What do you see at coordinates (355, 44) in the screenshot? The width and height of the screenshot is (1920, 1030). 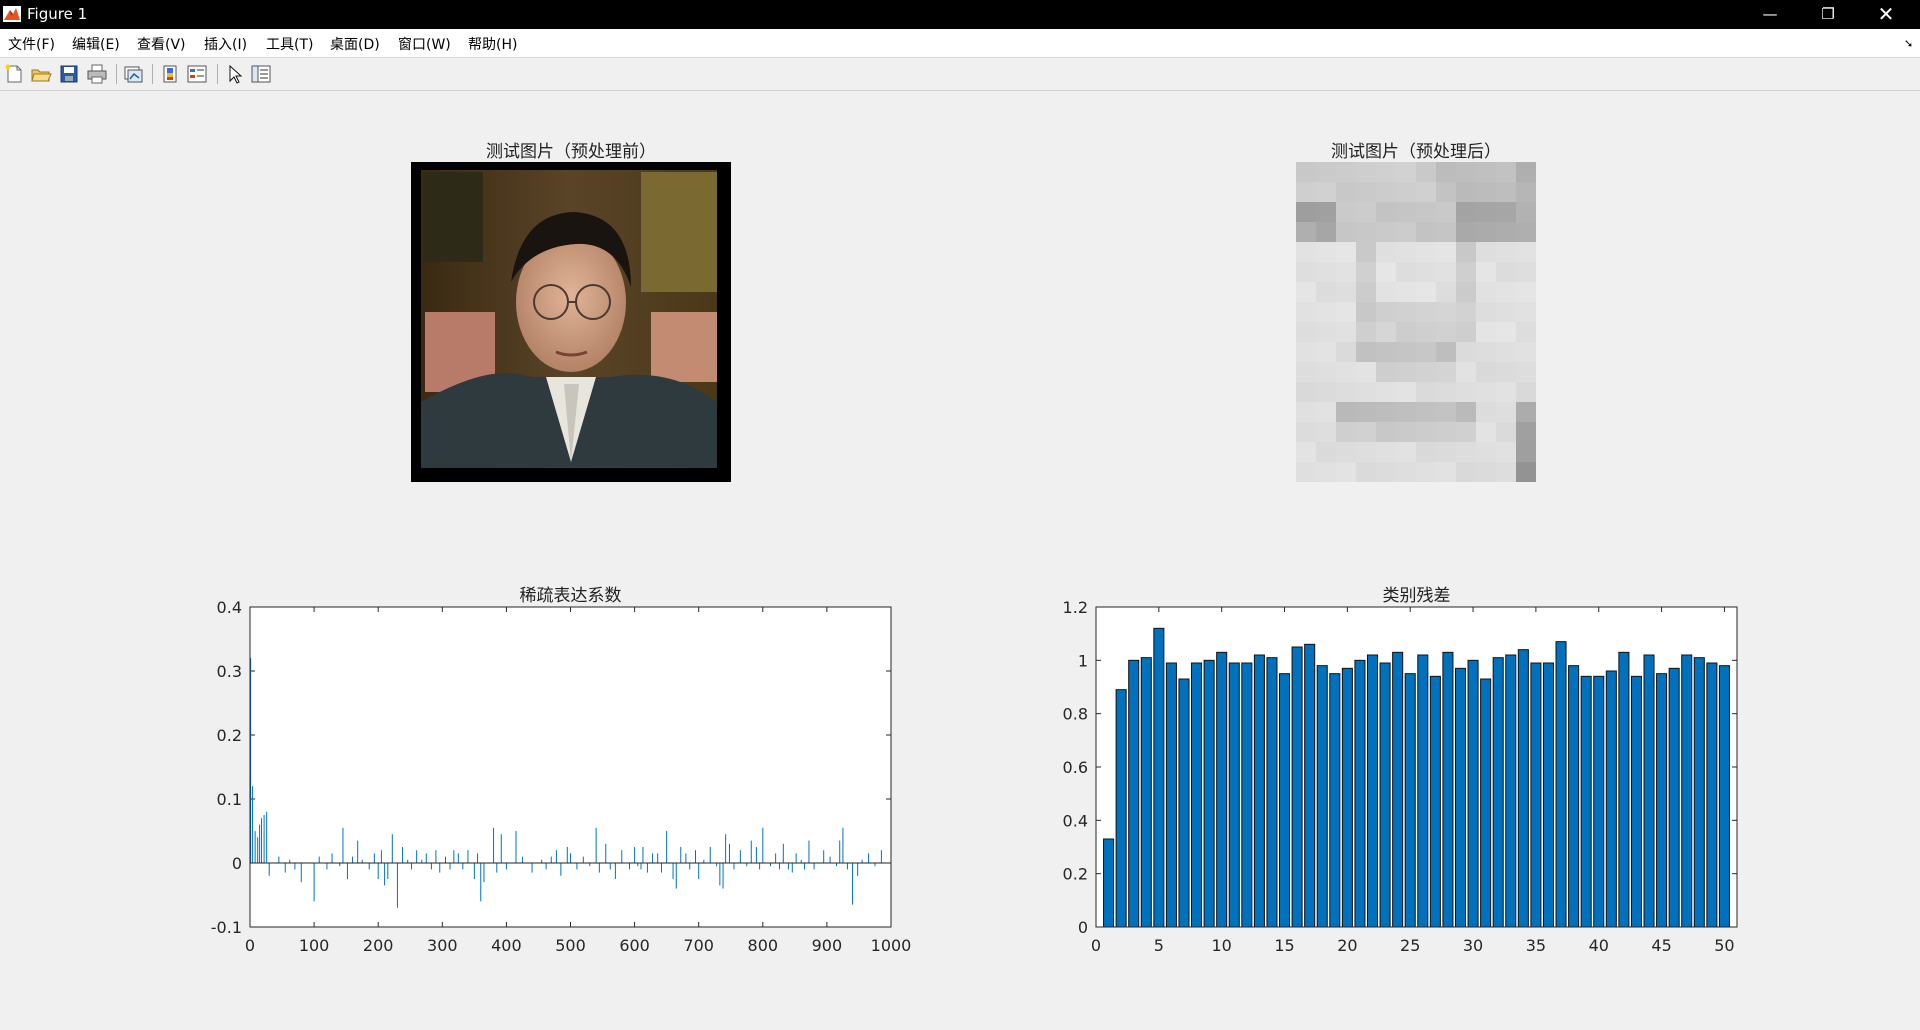 I see `menu-desktop: 桌面(D)` at bounding box center [355, 44].